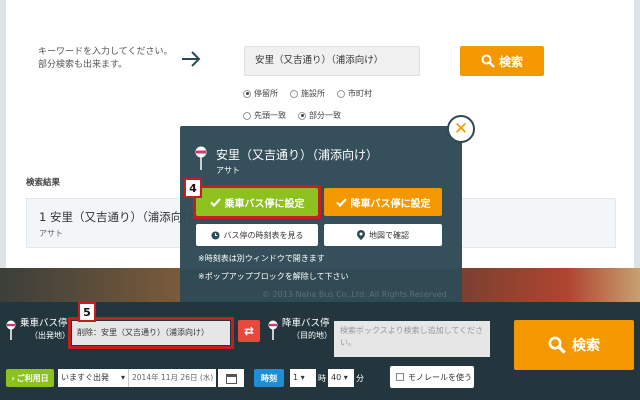  I want to click on time-tag: 時刻, so click(269, 378).